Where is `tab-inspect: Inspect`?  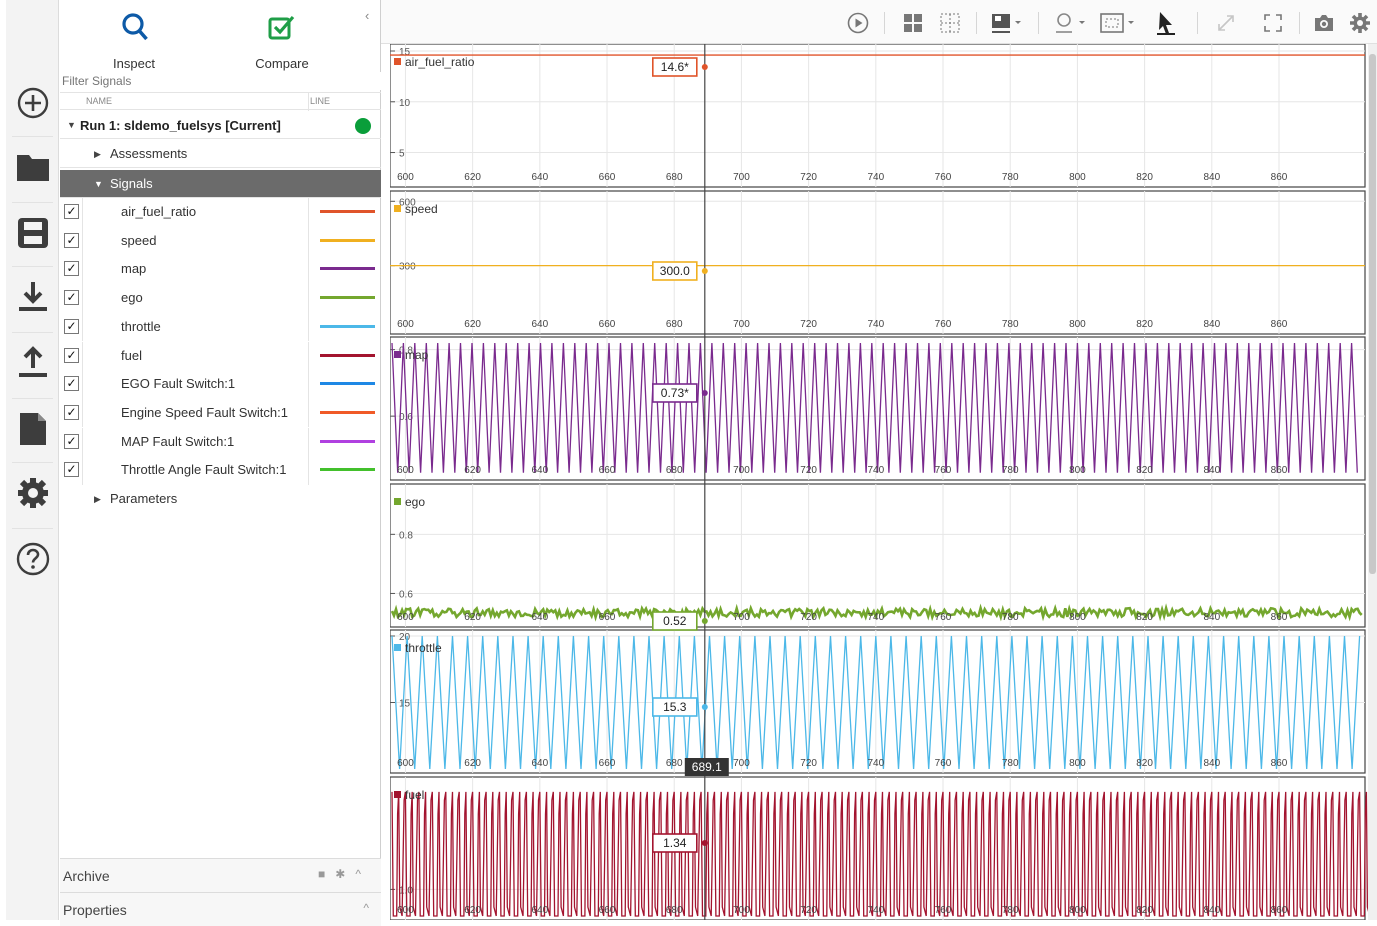
tab-inspect: Inspect is located at coordinates (134, 42).